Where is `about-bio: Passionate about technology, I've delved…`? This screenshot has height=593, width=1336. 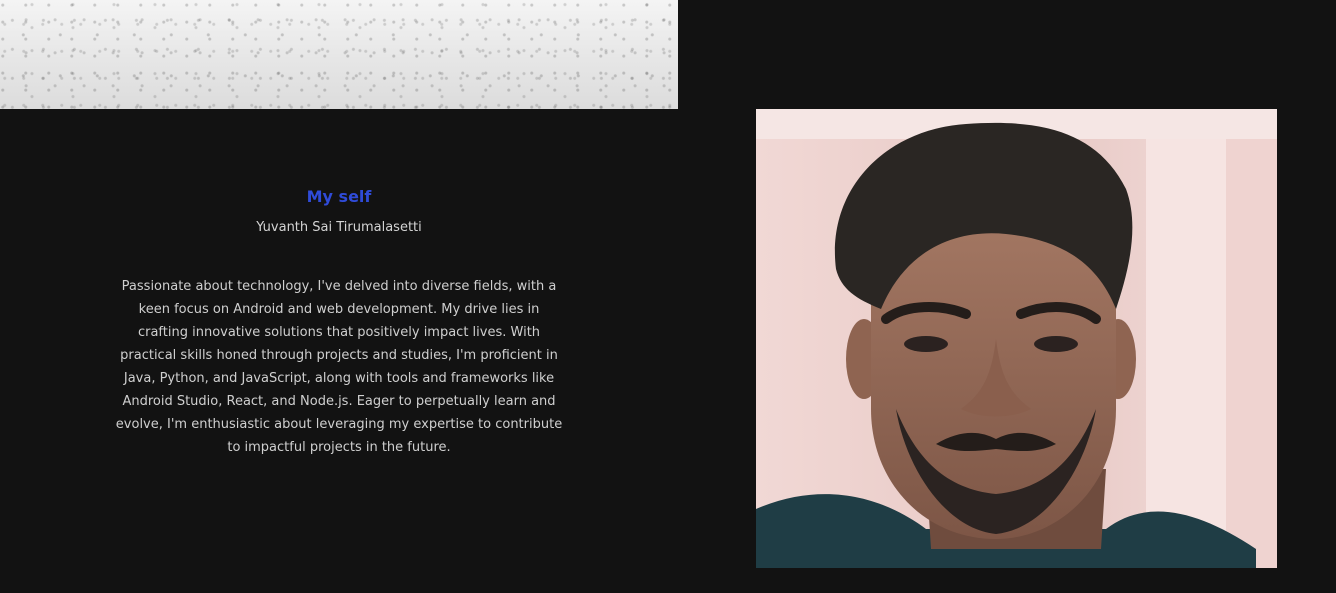
about-bio: Passionate about technology, I've delved… is located at coordinates (339, 367).